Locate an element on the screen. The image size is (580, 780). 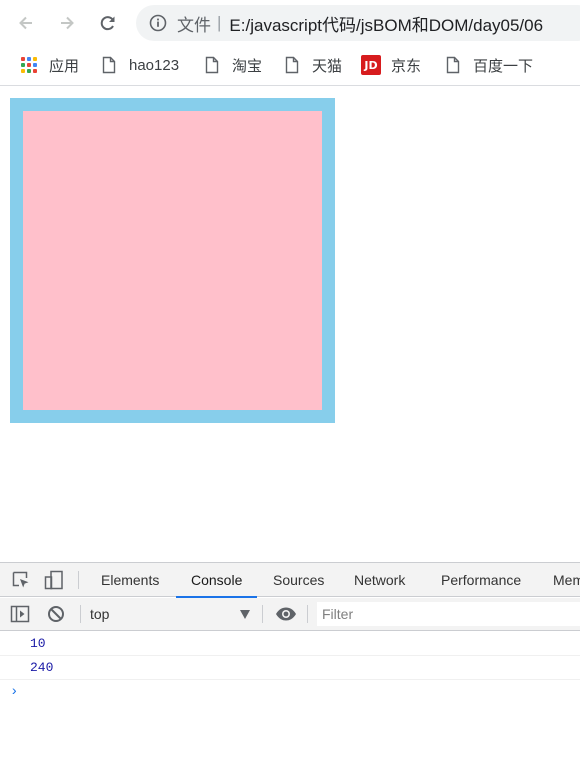
console-log-row: 10 is located at coordinates (290, 644).